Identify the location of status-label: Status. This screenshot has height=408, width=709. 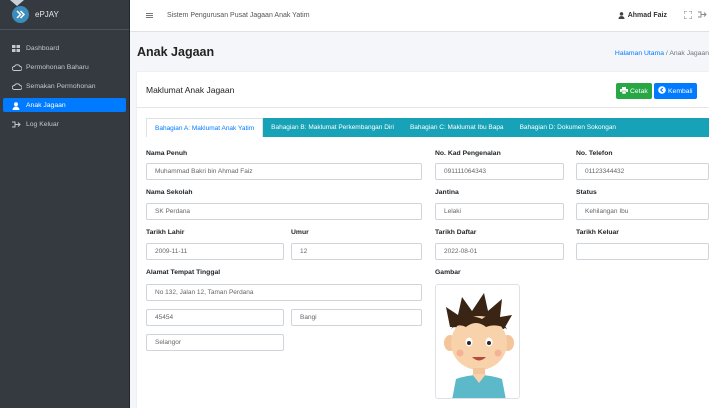
(586, 192).